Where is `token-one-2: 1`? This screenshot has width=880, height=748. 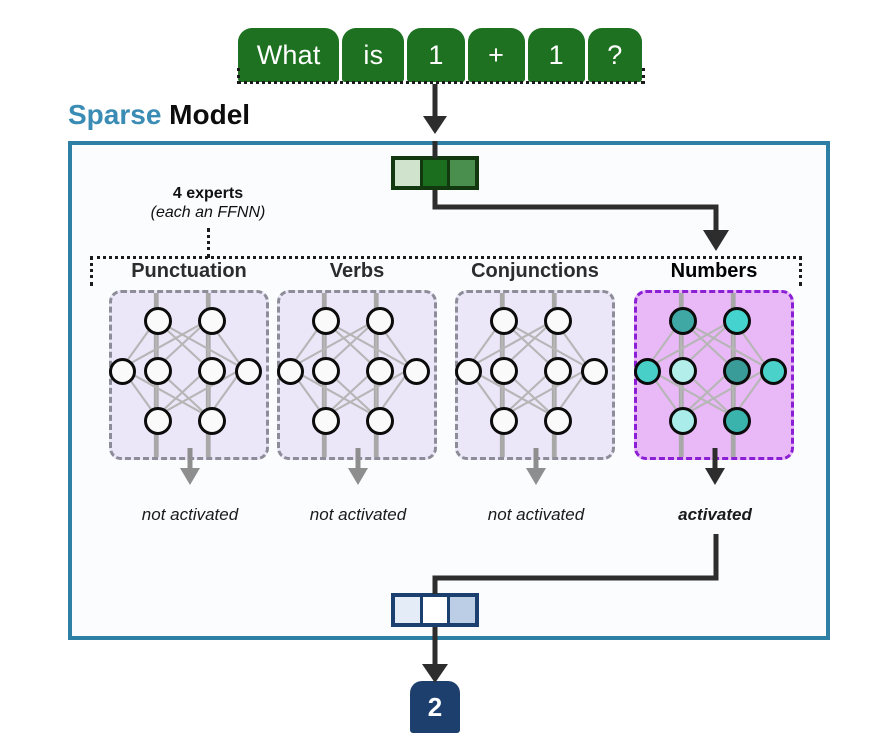 token-one-2: 1 is located at coordinates (556, 55).